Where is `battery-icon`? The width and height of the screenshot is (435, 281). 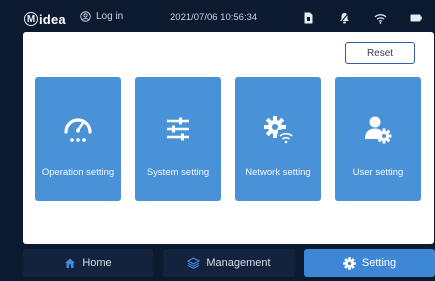
battery-icon is located at coordinates (416, 18).